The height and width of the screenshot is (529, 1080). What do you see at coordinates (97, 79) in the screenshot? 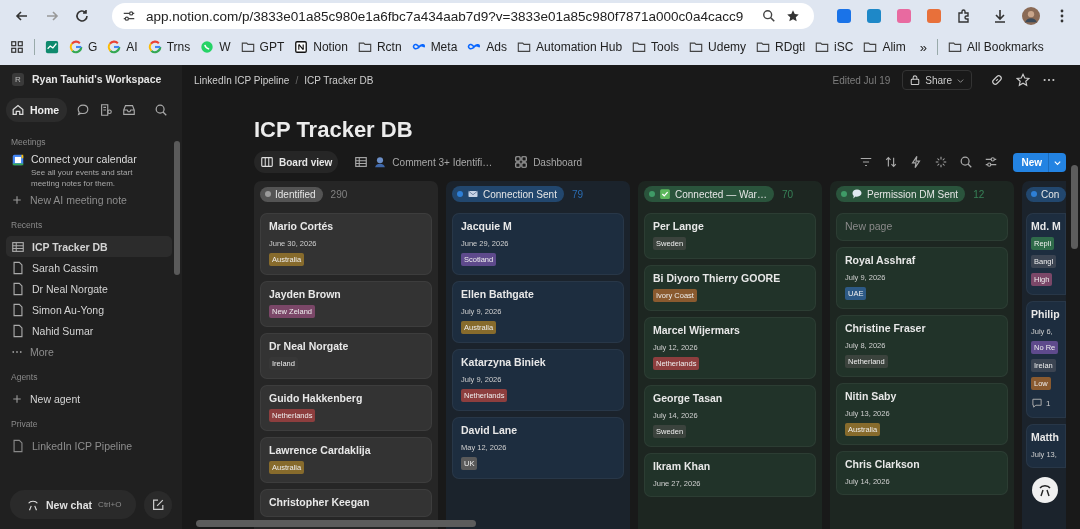
I see `workspace-name: Ryan Tauhid's Workspace` at bounding box center [97, 79].